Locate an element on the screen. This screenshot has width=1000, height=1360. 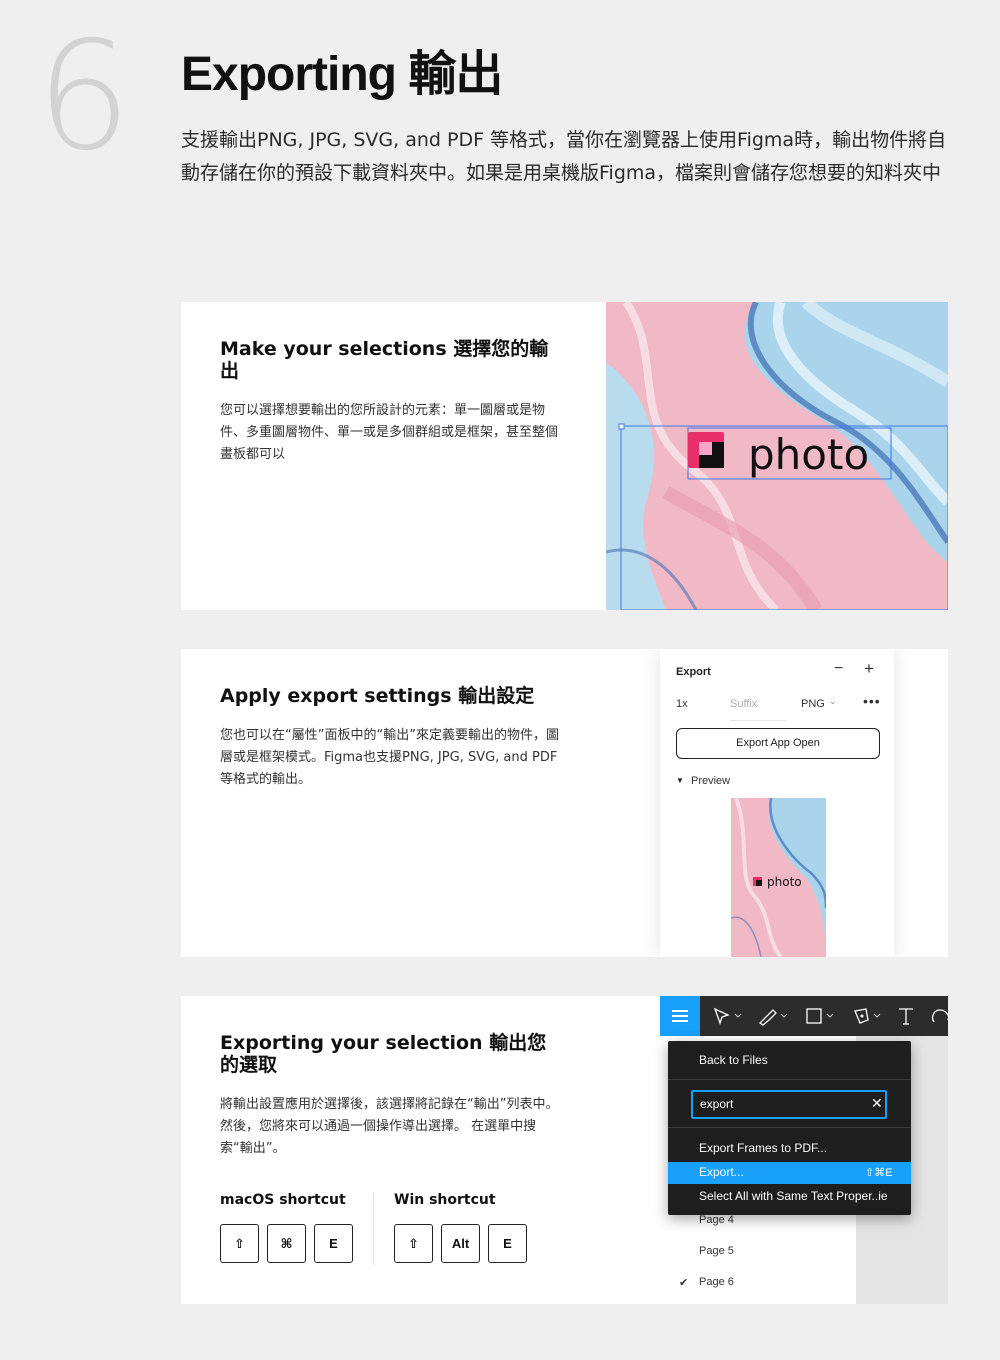
remove-export-icon: − is located at coordinates (838, 669).